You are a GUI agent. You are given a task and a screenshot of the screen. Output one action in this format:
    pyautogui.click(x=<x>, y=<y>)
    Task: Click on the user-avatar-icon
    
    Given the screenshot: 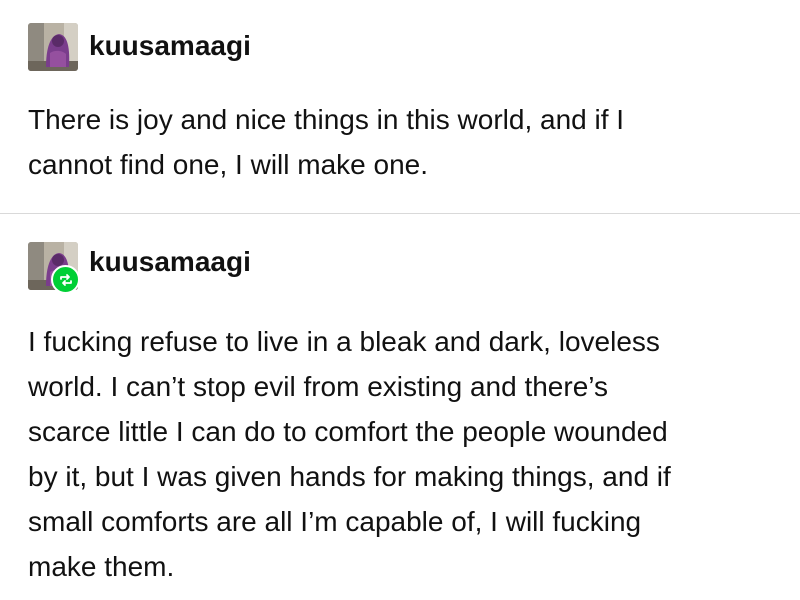 What is the action you would take?
    pyautogui.click(x=53, y=47)
    